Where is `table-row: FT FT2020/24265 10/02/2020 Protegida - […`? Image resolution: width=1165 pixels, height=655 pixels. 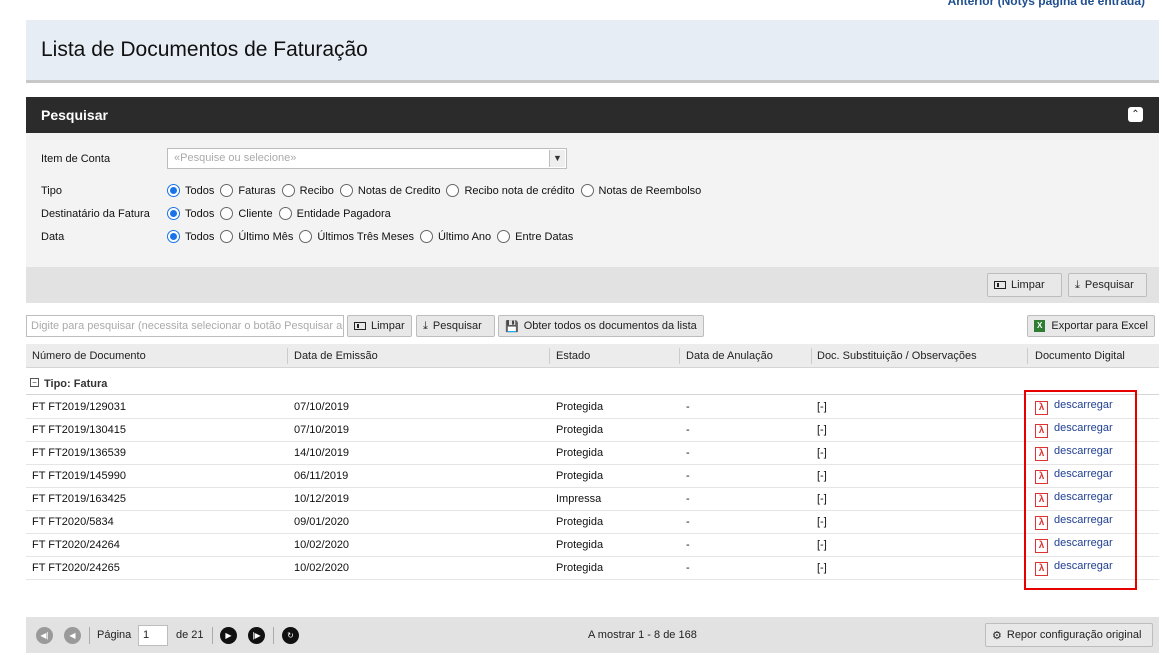 table-row: FT FT2020/24265 10/02/2020 Protegida - [… is located at coordinates (592, 568).